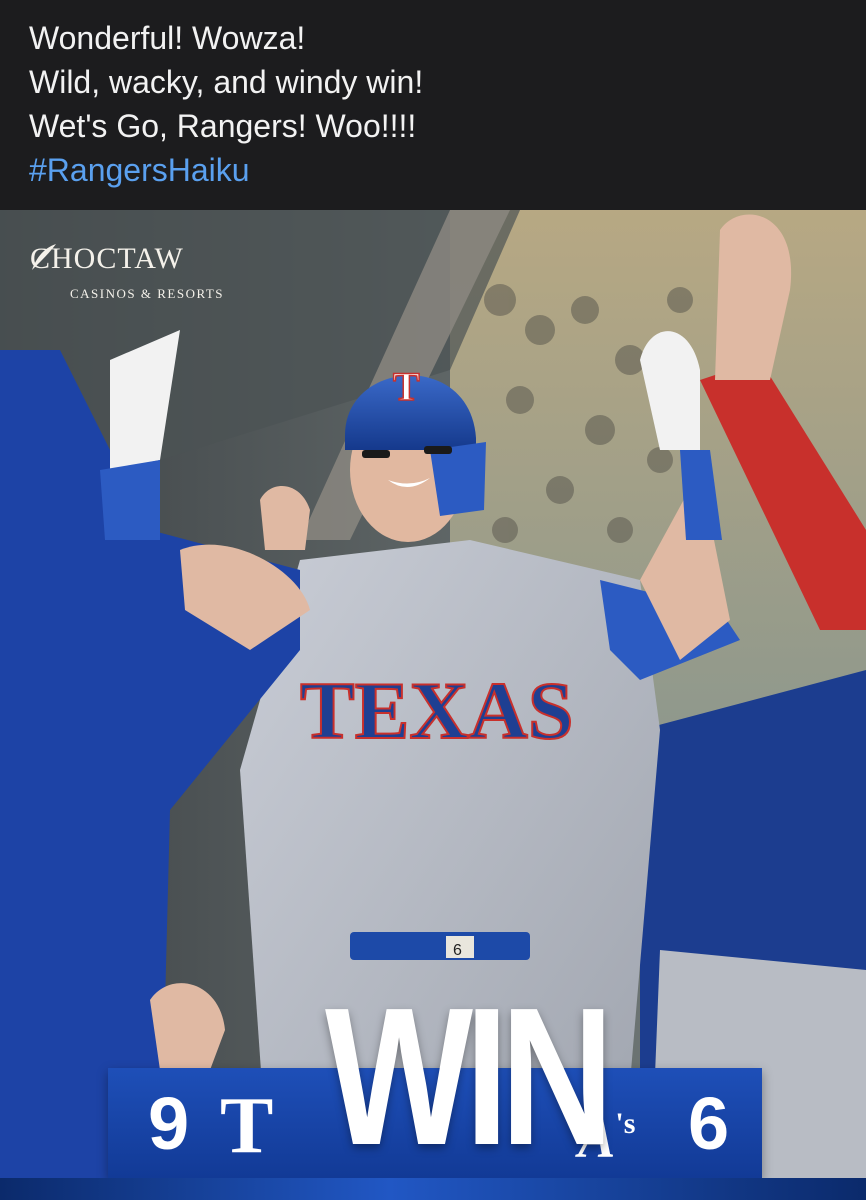 The image size is (866, 1200). Describe the element at coordinates (223, 126) in the screenshot. I see `caption-line-3: Wet's Go, Rangers! Woo!!!!` at that location.